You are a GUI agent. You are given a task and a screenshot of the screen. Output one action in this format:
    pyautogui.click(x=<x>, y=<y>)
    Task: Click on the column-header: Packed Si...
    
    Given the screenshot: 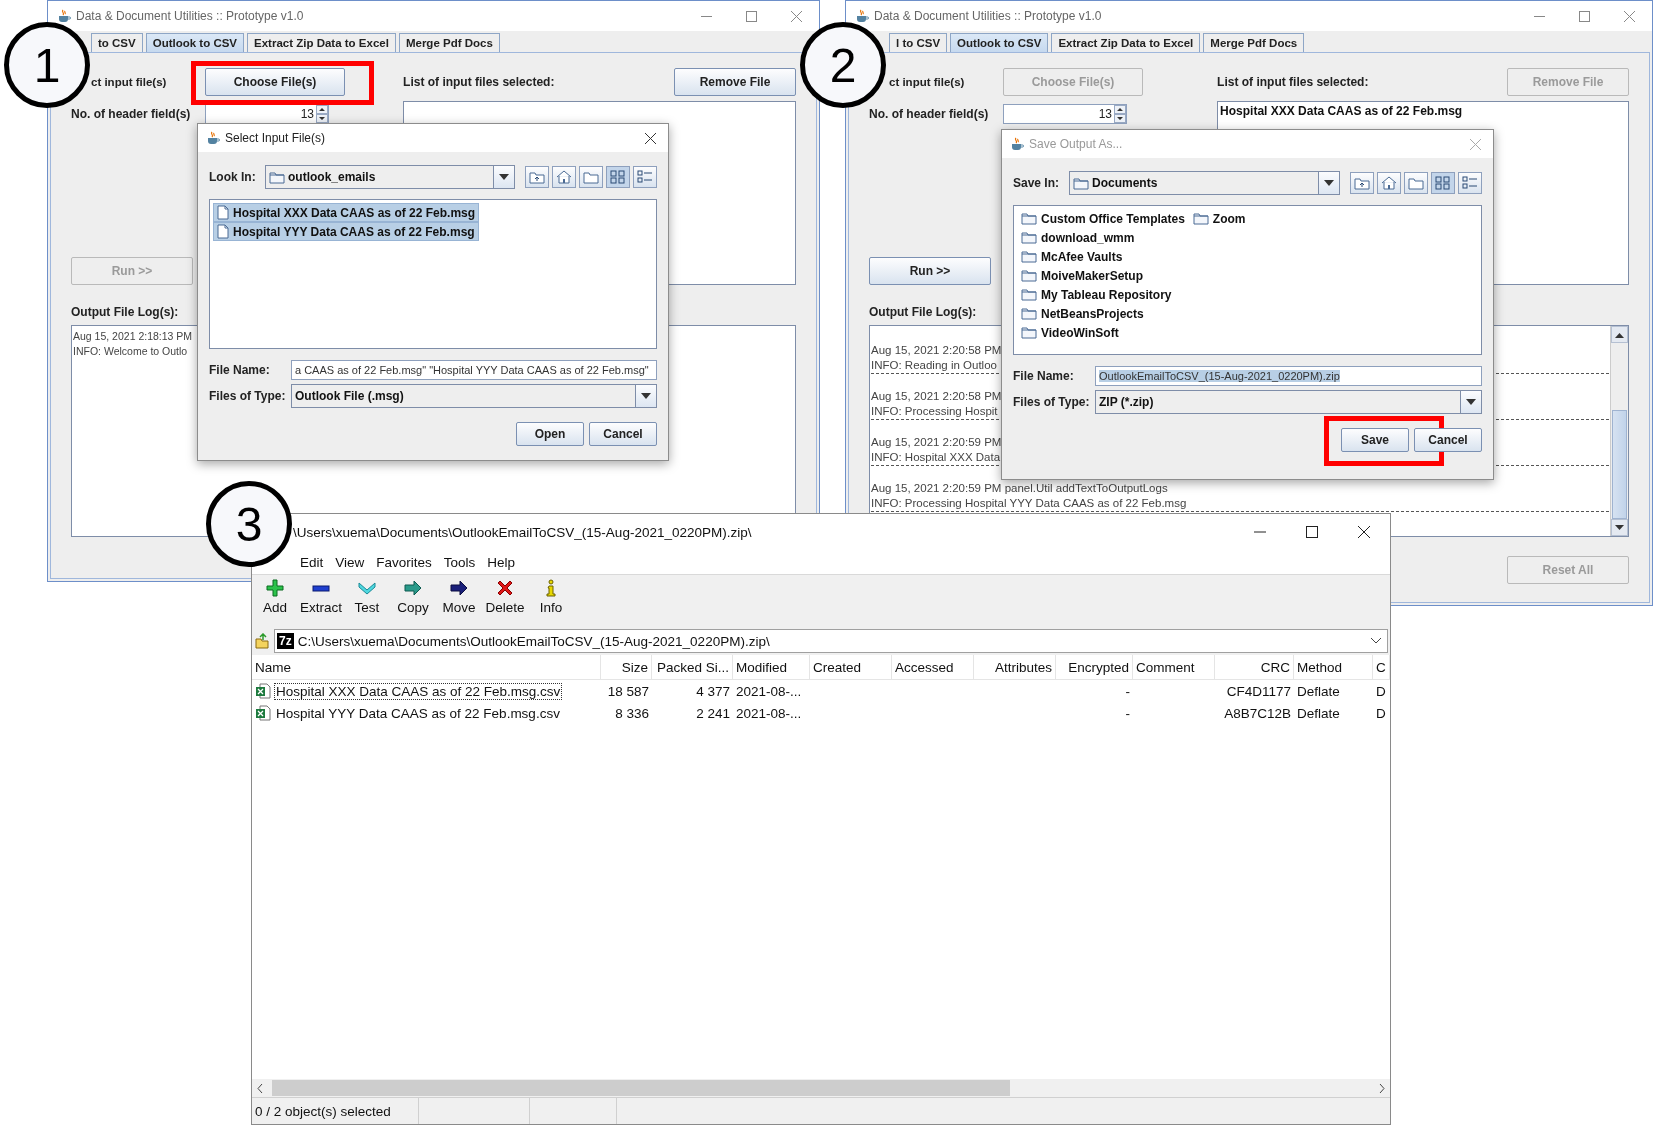 What is the action you would take?
    pyautogui.click(x=692, y=667)
    